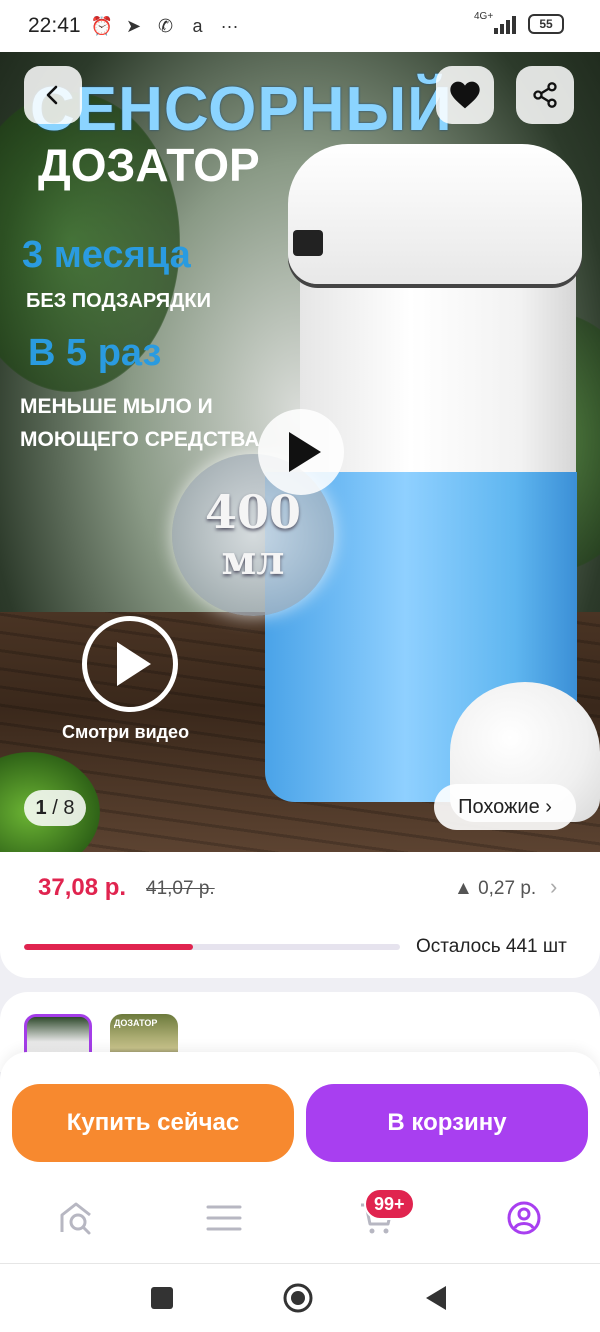 The width and height of the screenshot is (600, 1332). I want to click on share-icon, so click(545, 95).